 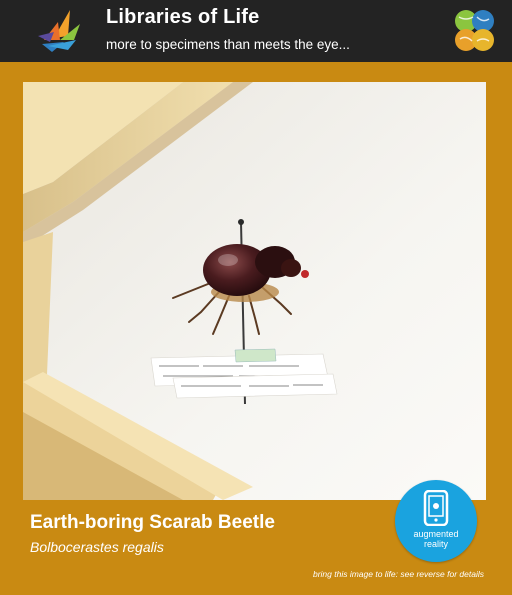 I want to click on smartphone-icon, so click(x=436, y=508).